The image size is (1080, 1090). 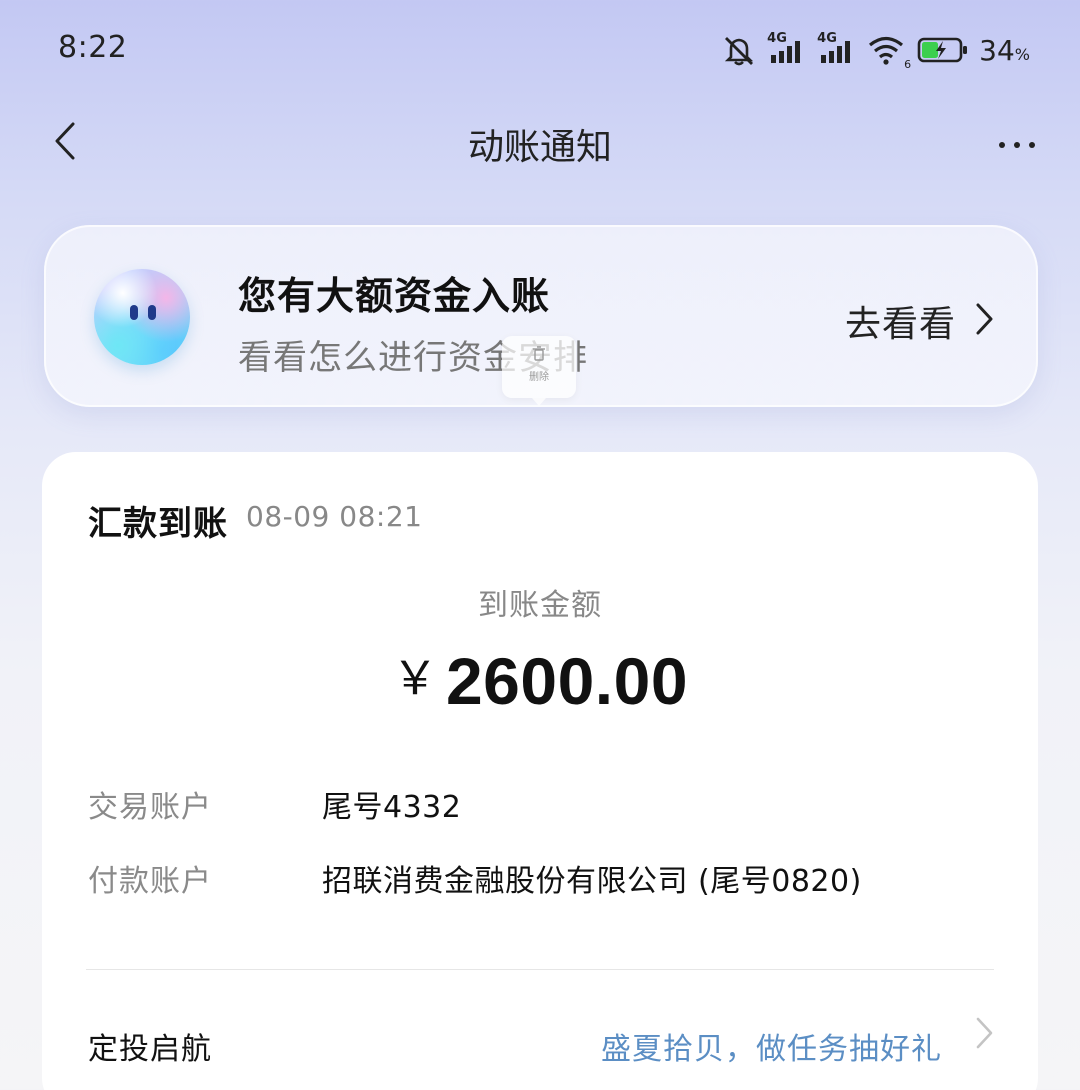 What do you see at coordinates (539, 377) in the screenshot?
I see `delete-tooltip-label: 删除` at bounding box center [539, 377].